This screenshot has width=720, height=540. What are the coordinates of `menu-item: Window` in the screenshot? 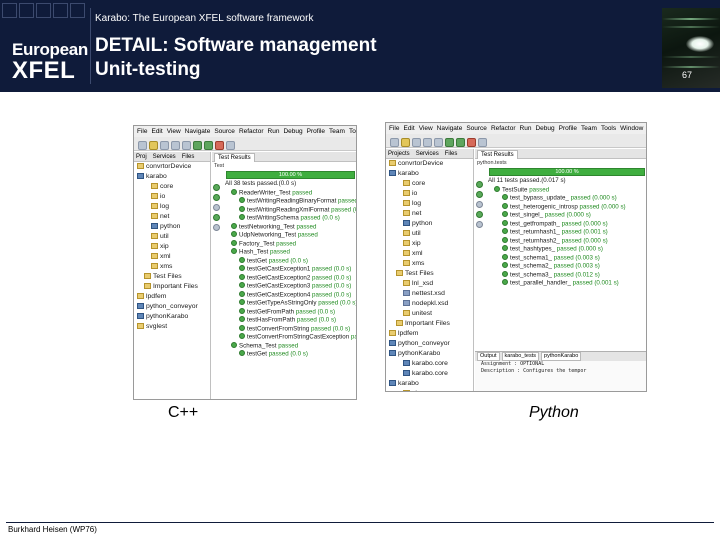 It's located at (631, 128).